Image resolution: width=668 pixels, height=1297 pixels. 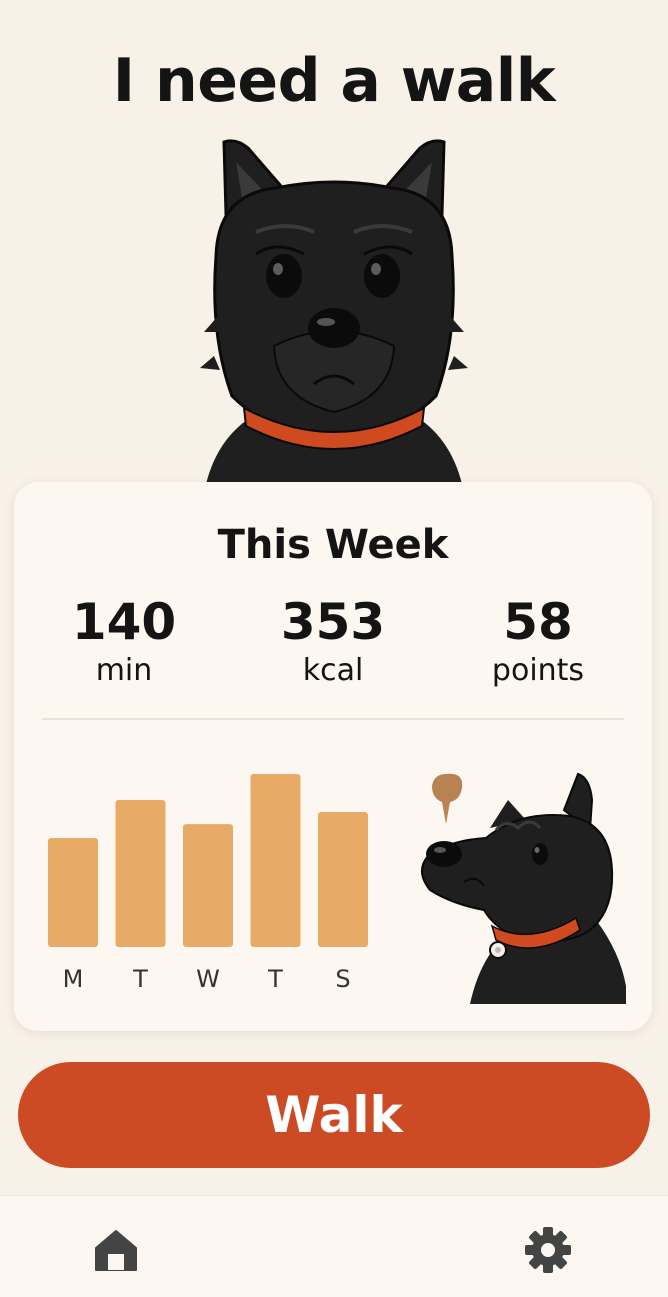 I want to click on stat-minutes: 140 min, so click(x=124, y=641).